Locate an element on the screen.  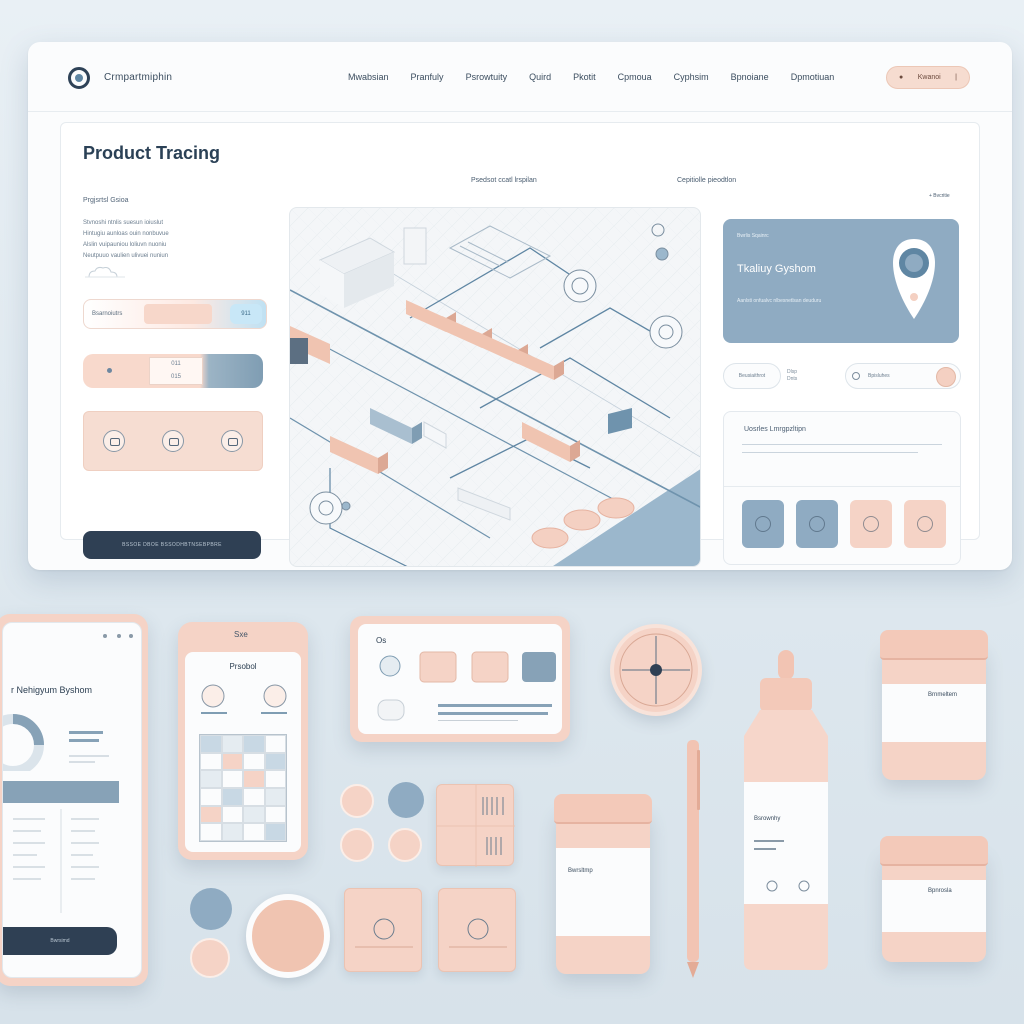
page-title: Product Tracing is located at coordinates (152, 153).